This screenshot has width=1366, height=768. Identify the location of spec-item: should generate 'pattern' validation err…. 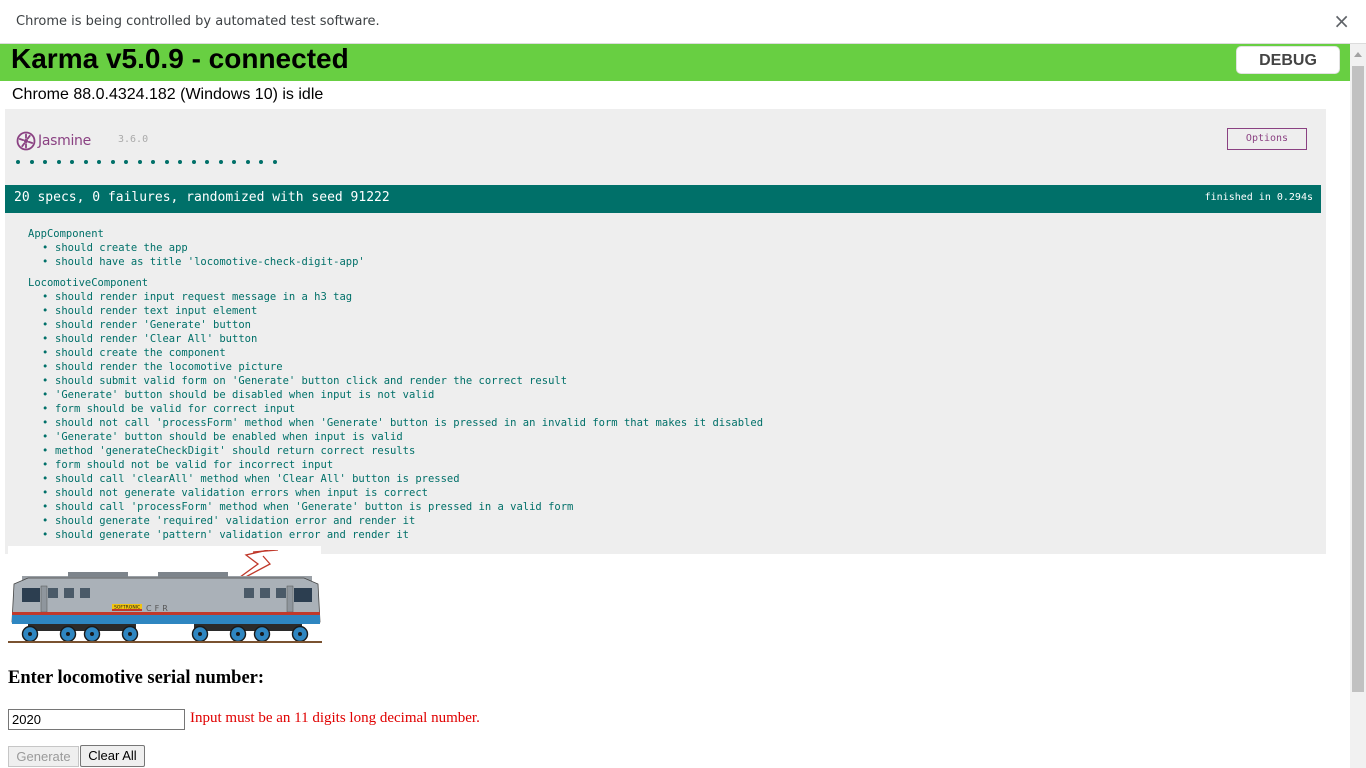
(395, 535).